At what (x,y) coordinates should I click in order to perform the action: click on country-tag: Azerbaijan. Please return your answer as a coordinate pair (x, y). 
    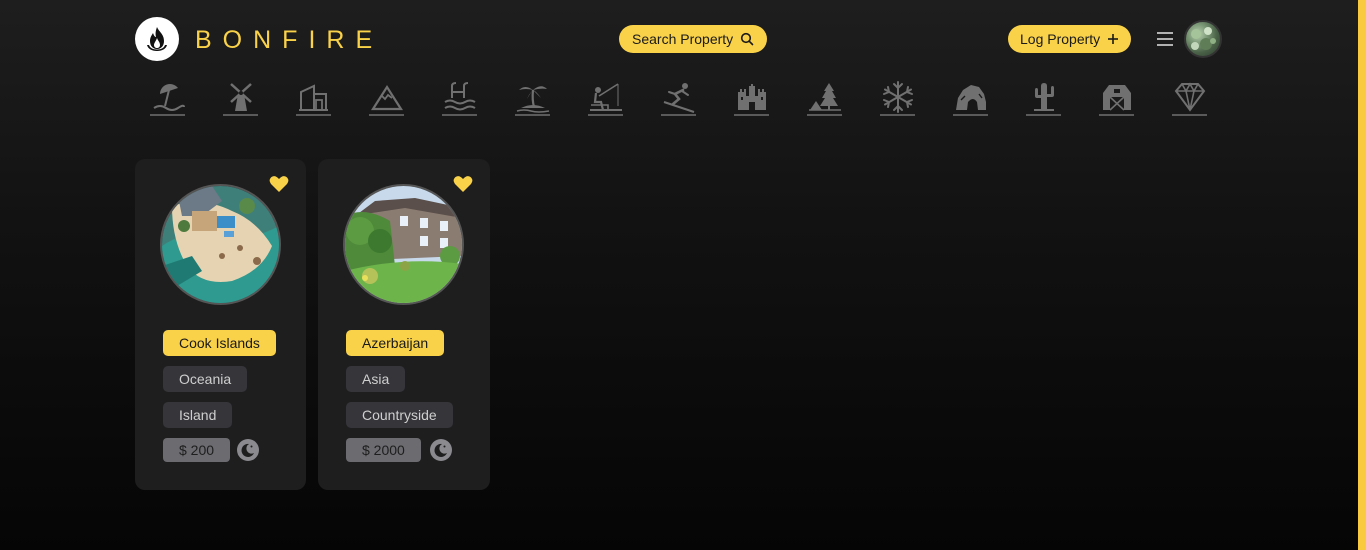
    Looking at the image, I should click on (395, 343).